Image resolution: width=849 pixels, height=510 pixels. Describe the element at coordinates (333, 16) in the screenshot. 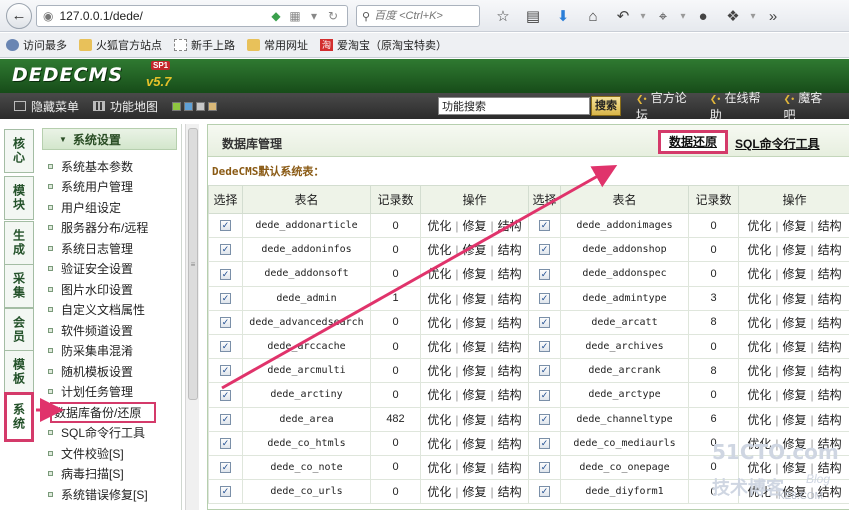

I see `reload-icon: ↻` at that location.